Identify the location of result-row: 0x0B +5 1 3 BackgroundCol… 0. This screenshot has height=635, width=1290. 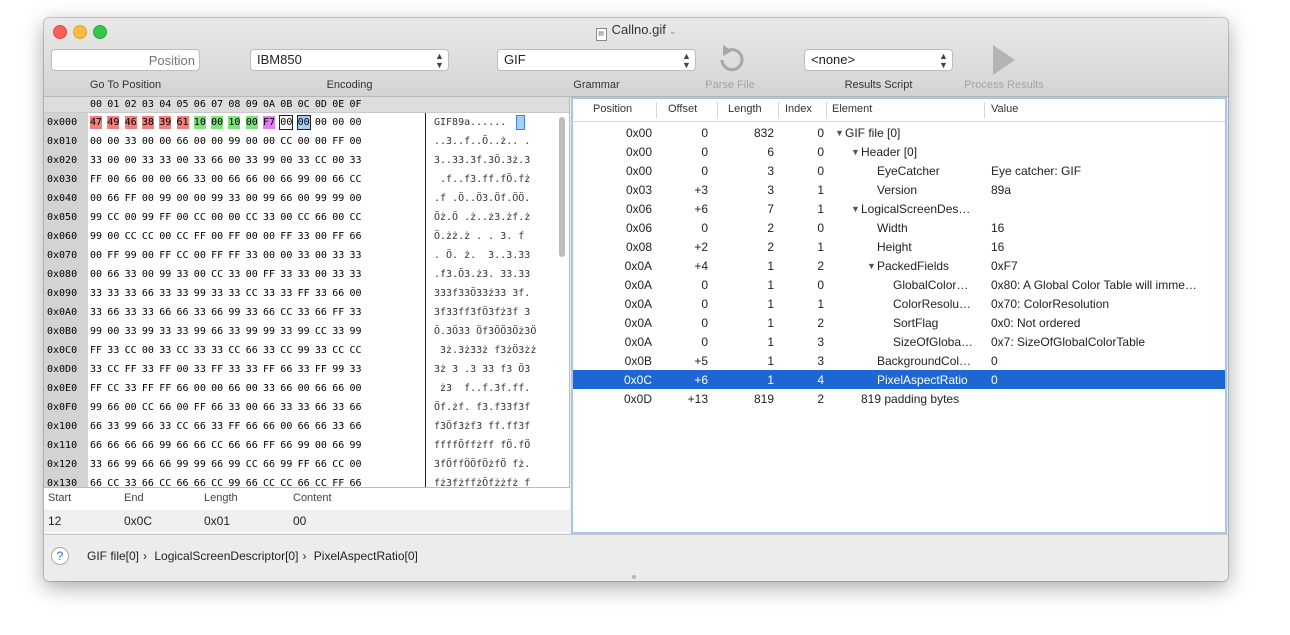
(899, 360).